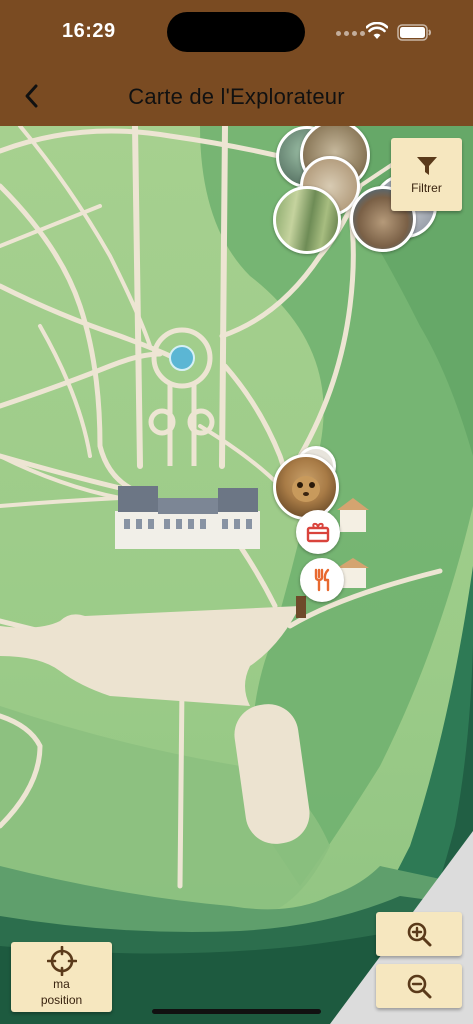 The width and height of the screenshot is (473, 1024). Describe the element at coordinates (307, 220) in the screenshot. I see `animal-marker` at that location.